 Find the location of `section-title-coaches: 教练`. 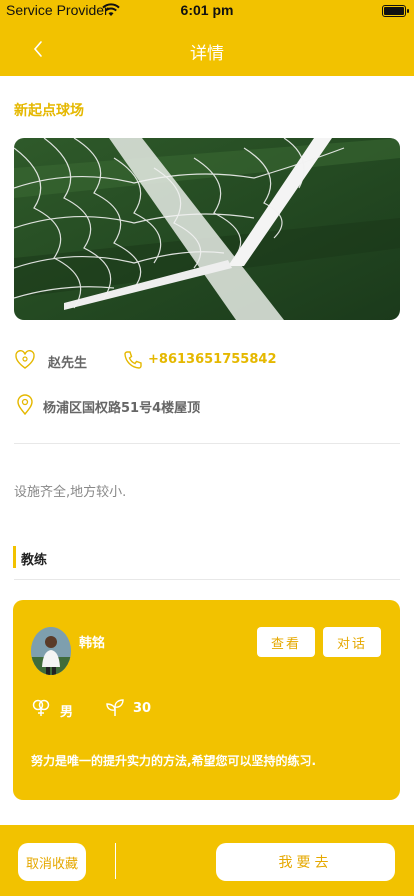

section-title-coaches: 教练 is located at coordinates (34, 560).